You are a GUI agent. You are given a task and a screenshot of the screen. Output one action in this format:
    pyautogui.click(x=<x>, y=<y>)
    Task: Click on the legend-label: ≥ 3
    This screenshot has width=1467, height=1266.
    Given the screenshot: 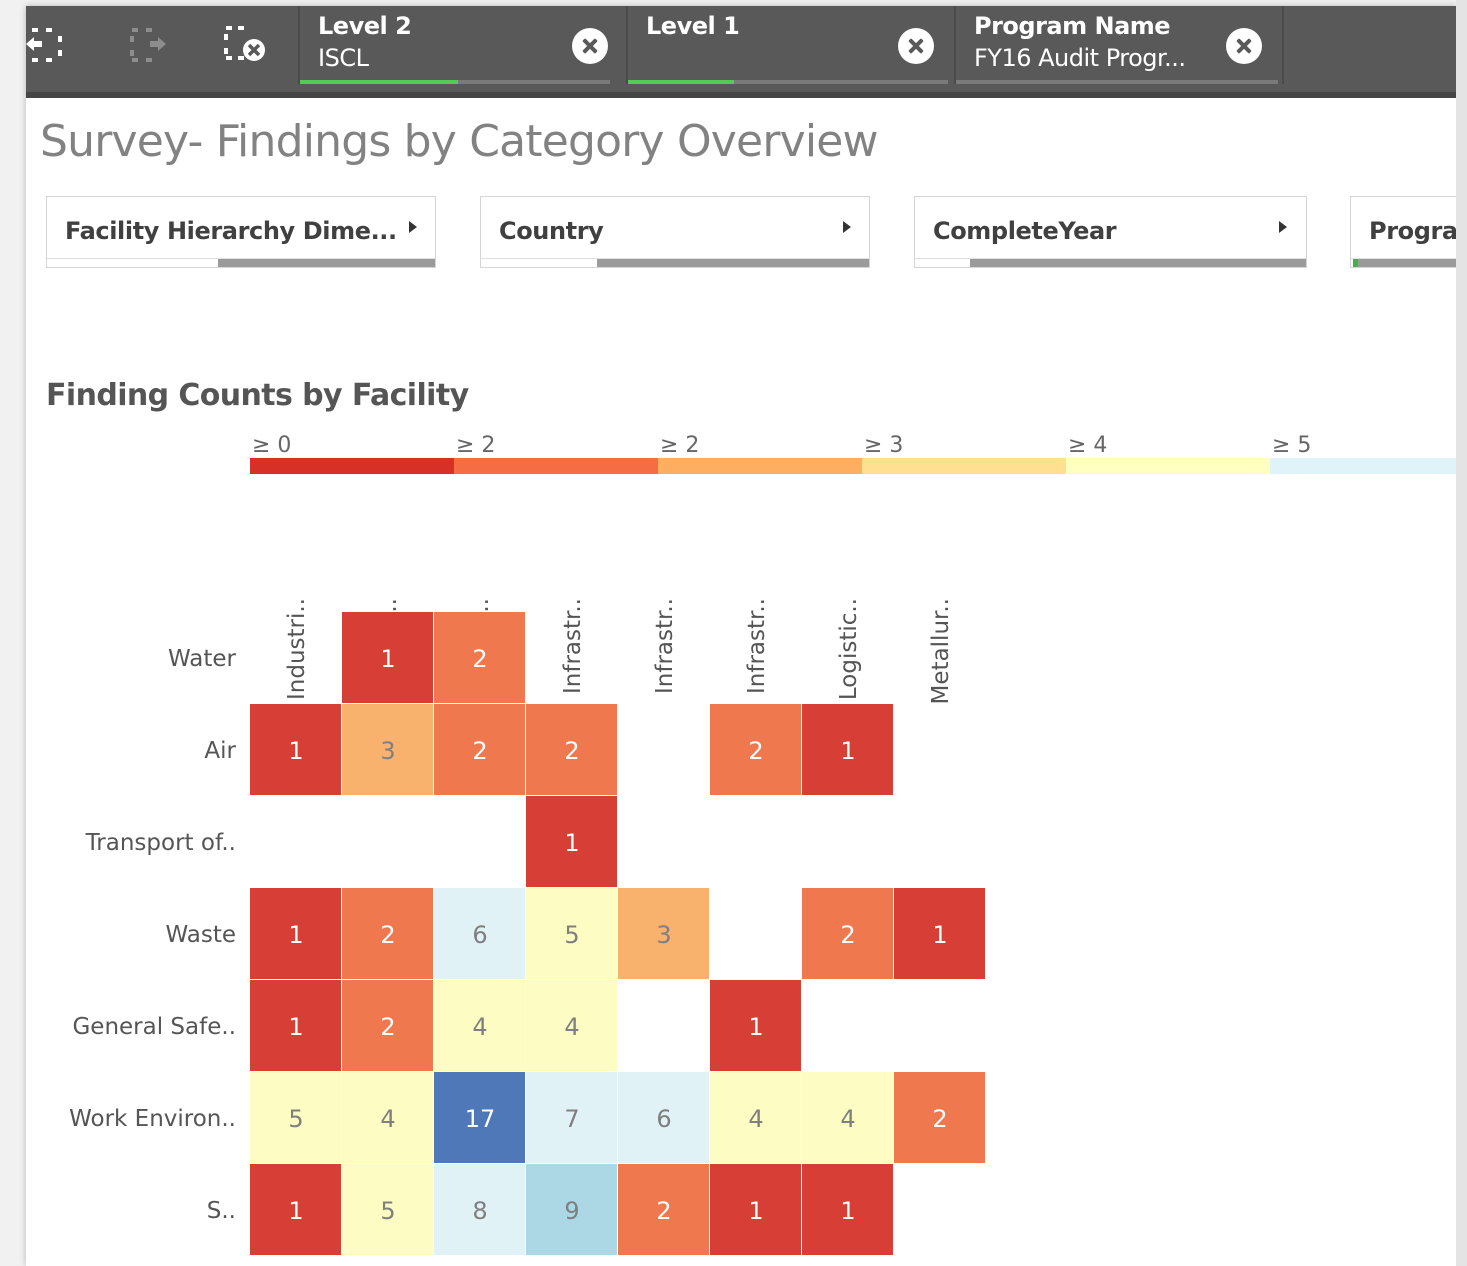 What is the action you would take?
    pyautogui.click(x=883, y=445)
    